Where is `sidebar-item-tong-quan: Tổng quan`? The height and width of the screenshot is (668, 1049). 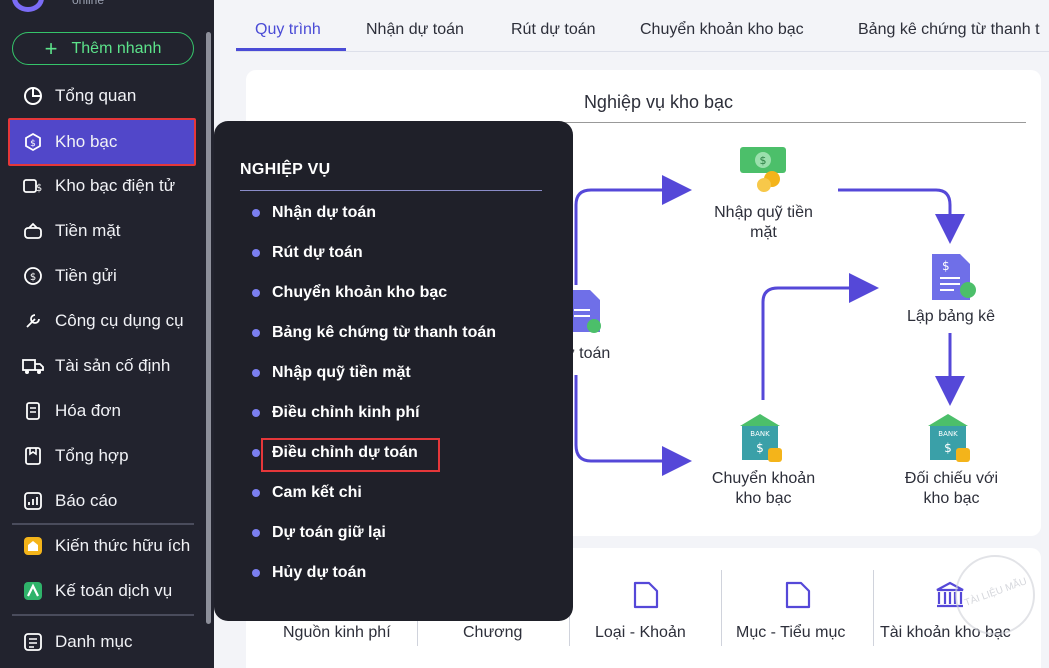 sidebar-item-tong-quan: Tổng quan is located at coordinates (102, 96).